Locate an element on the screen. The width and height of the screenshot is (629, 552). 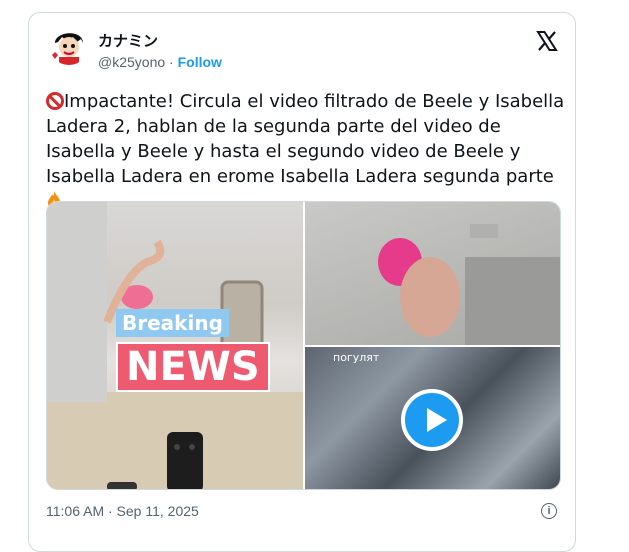
author-handle: @k25yono is located at coordinates (131, 62).